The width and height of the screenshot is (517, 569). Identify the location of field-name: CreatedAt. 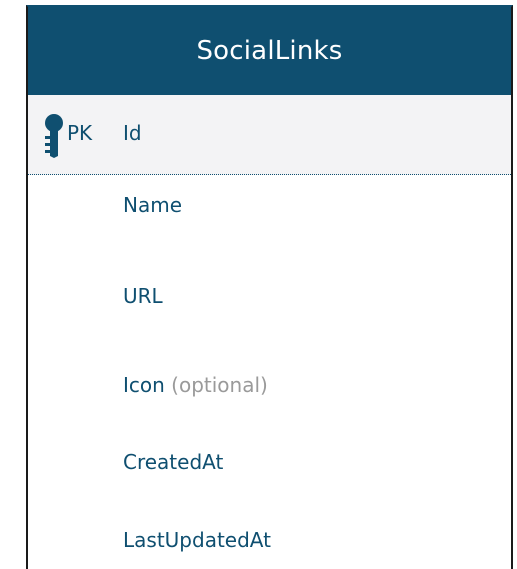
(173, 462).